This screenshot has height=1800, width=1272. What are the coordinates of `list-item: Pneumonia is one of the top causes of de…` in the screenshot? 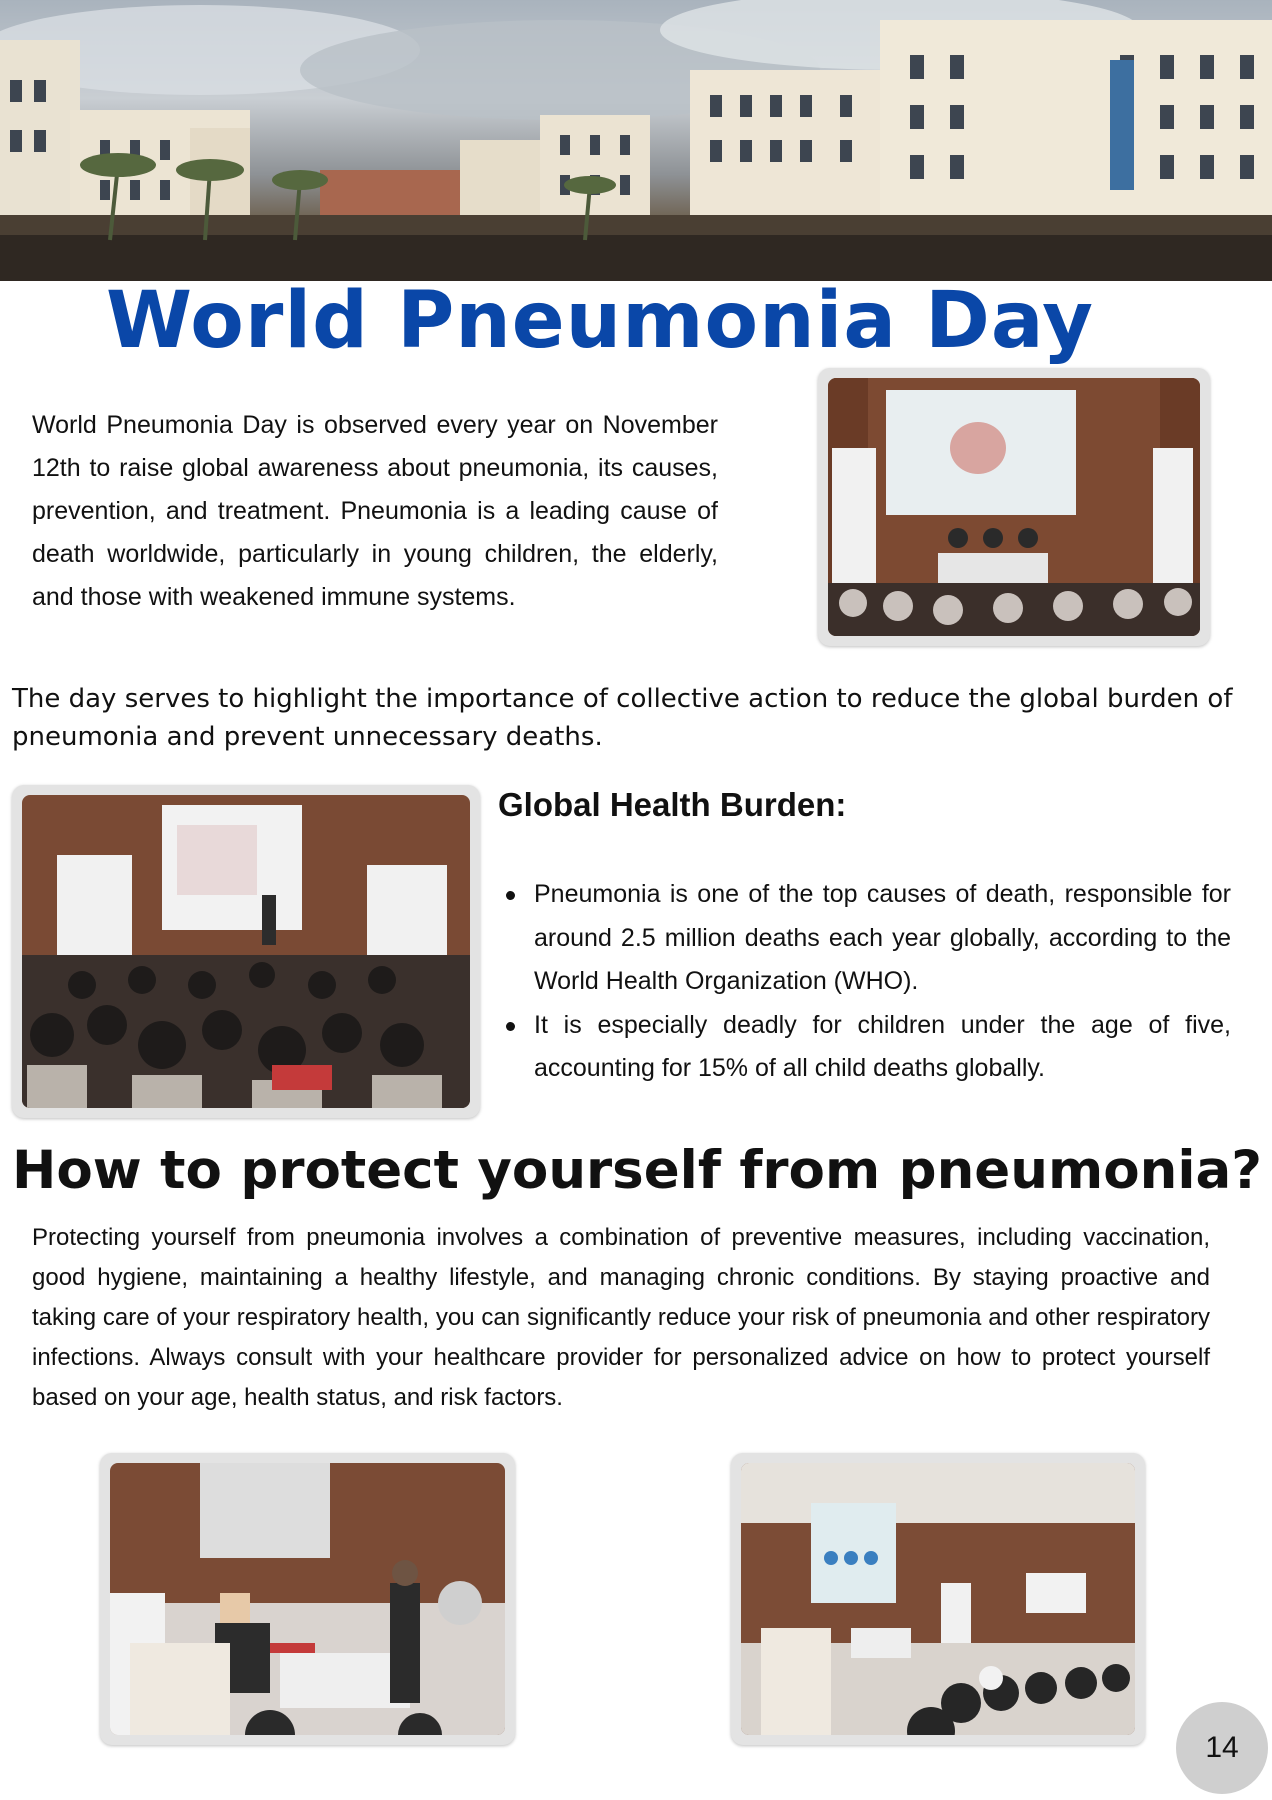 It's located at (864, 938).